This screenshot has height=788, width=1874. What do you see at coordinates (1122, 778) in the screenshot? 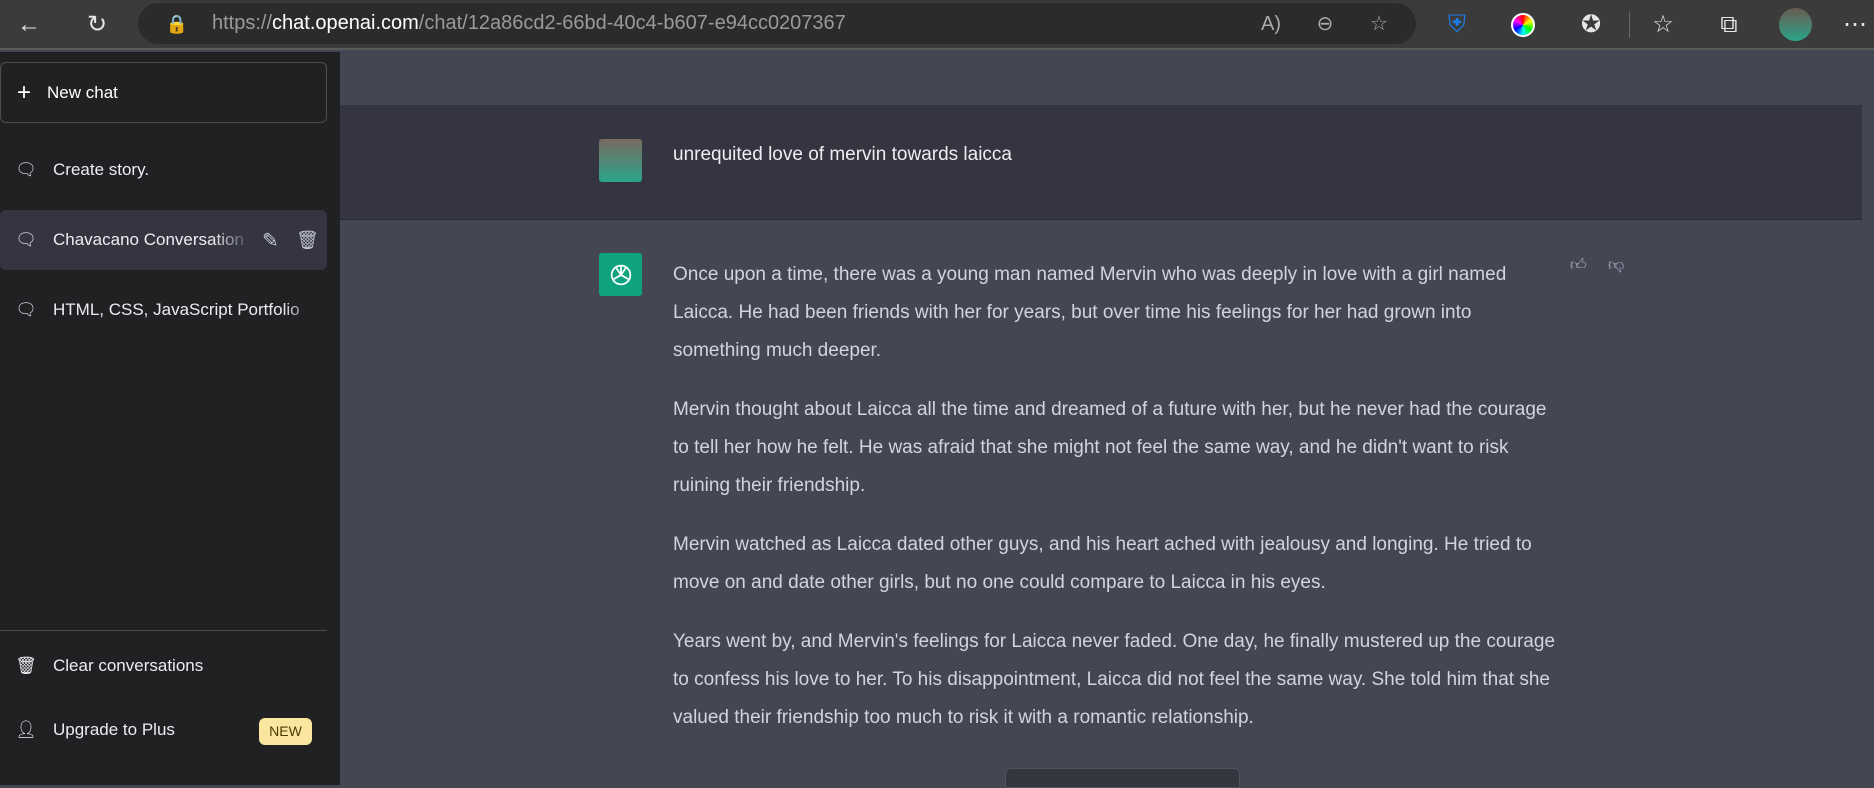
I see `regenerate-button` at bounding box center [1122, 778].